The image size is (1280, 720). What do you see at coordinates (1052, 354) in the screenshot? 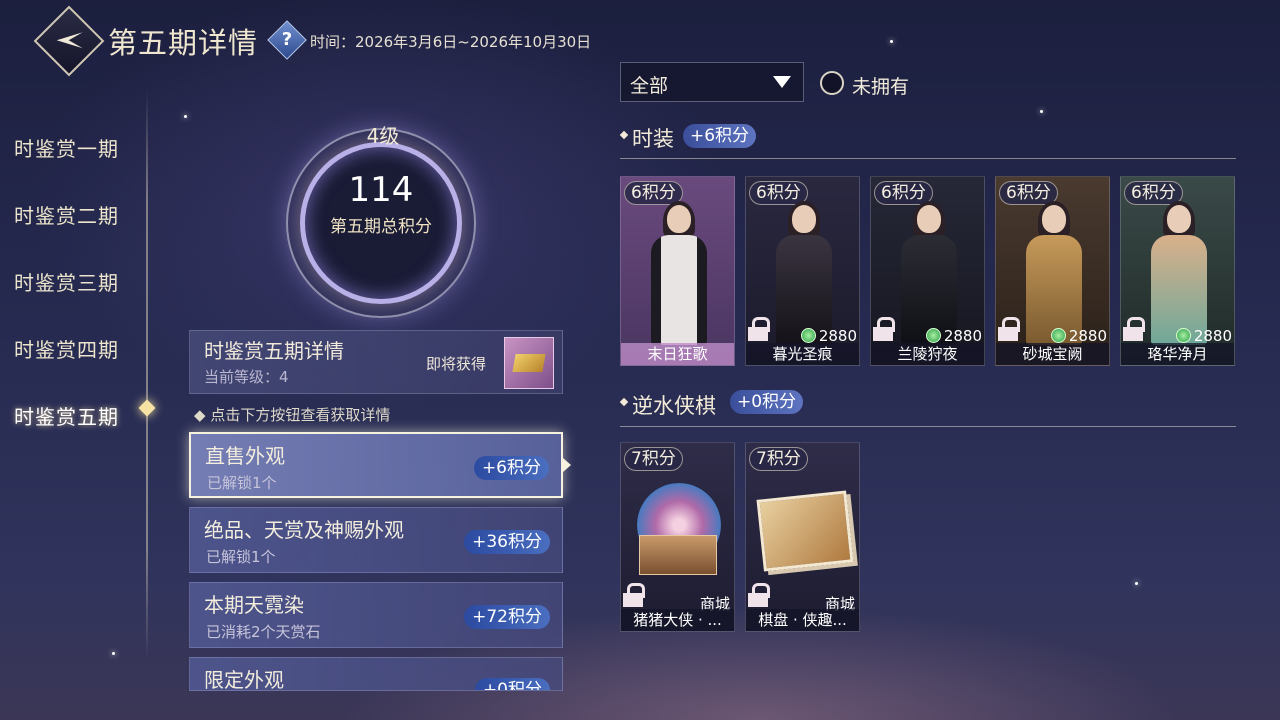
I see `card-name: 砂城宝阙` at bounding box center [1052, 354].